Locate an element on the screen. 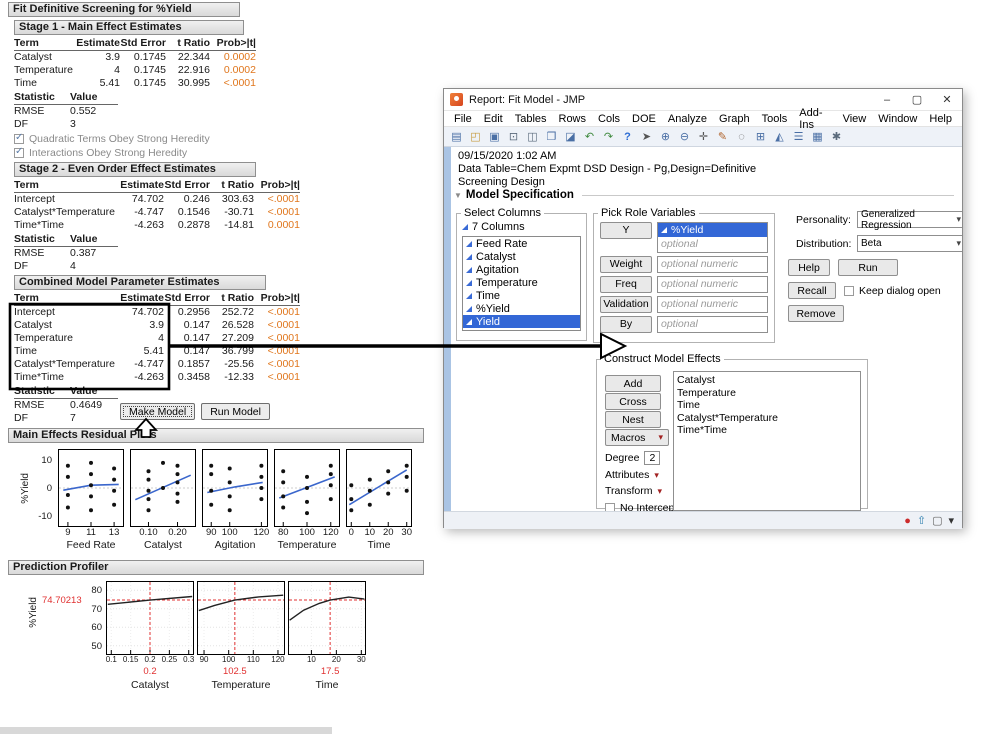 Image resolution: width=999 pixels, height=734 pixels. keep-dialog-checkbox: Keep dialog open is located at coordinates (892, 291).